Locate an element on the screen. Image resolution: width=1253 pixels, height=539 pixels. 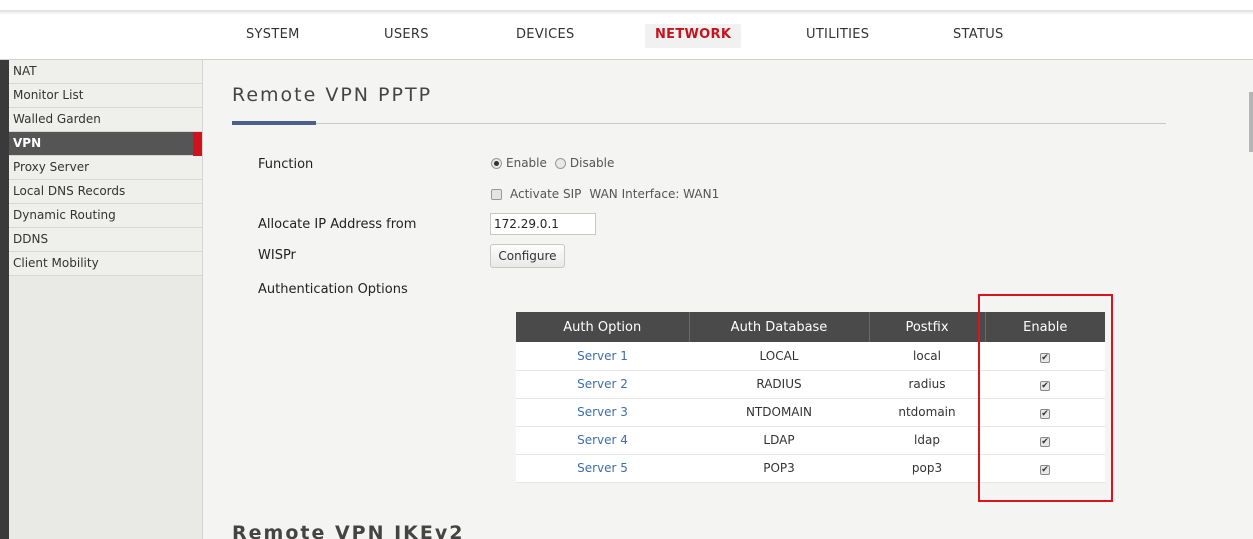
sidebar-item-label: VPN is located at coordinates (27, 143).